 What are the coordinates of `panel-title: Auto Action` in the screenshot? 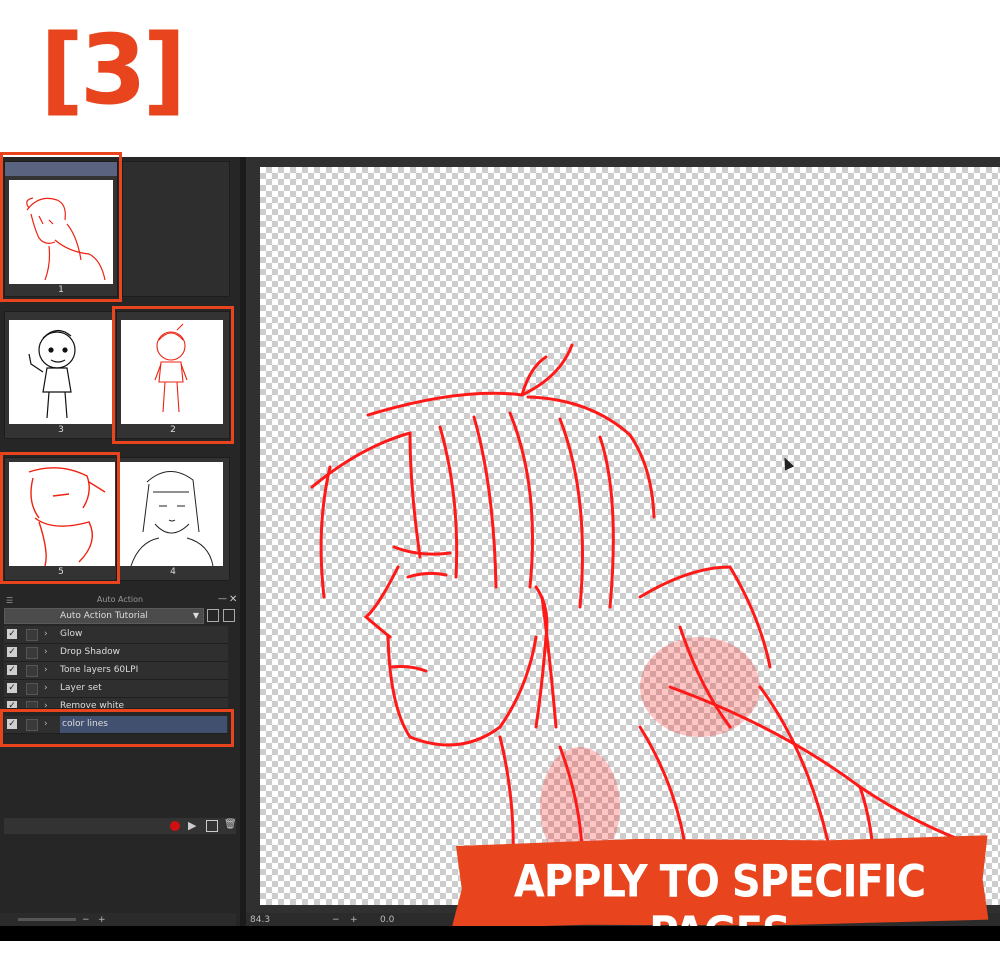 It's located at (120, 599).